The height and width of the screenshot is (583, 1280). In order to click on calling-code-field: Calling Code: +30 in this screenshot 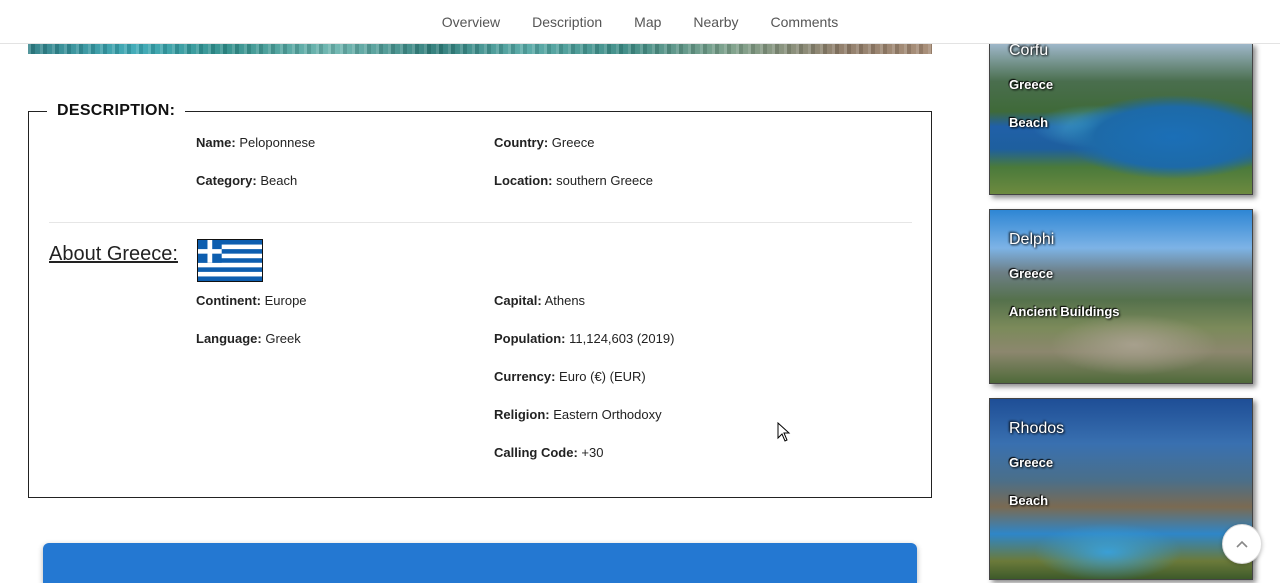, I will do `click(548, 452)`.